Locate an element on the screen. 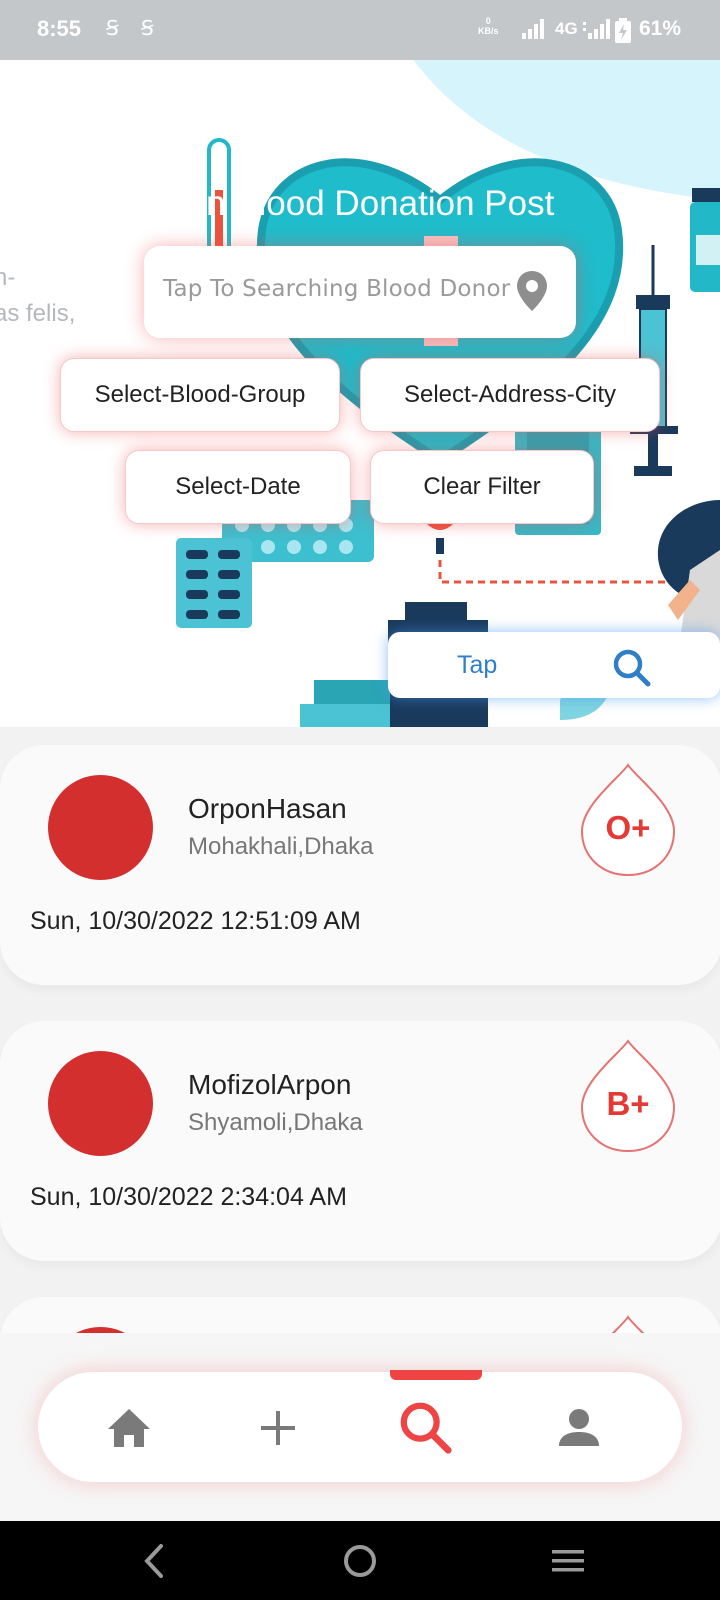 This screenshot has width=720, height=1600. donation-date: Sun, 10/30/2022 12:51:09 AM is located at coordinates (195, 921).